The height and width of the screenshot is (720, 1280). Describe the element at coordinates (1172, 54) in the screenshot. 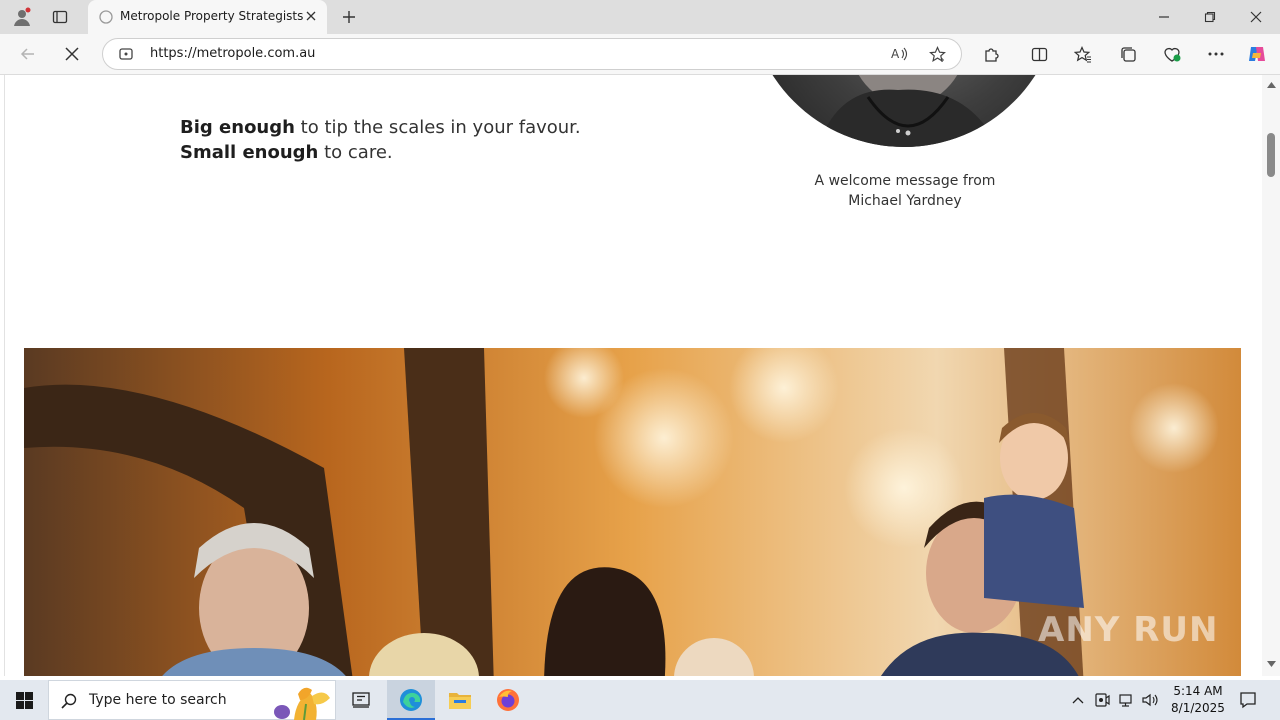

I see `browser-essentials-icon` at that location.